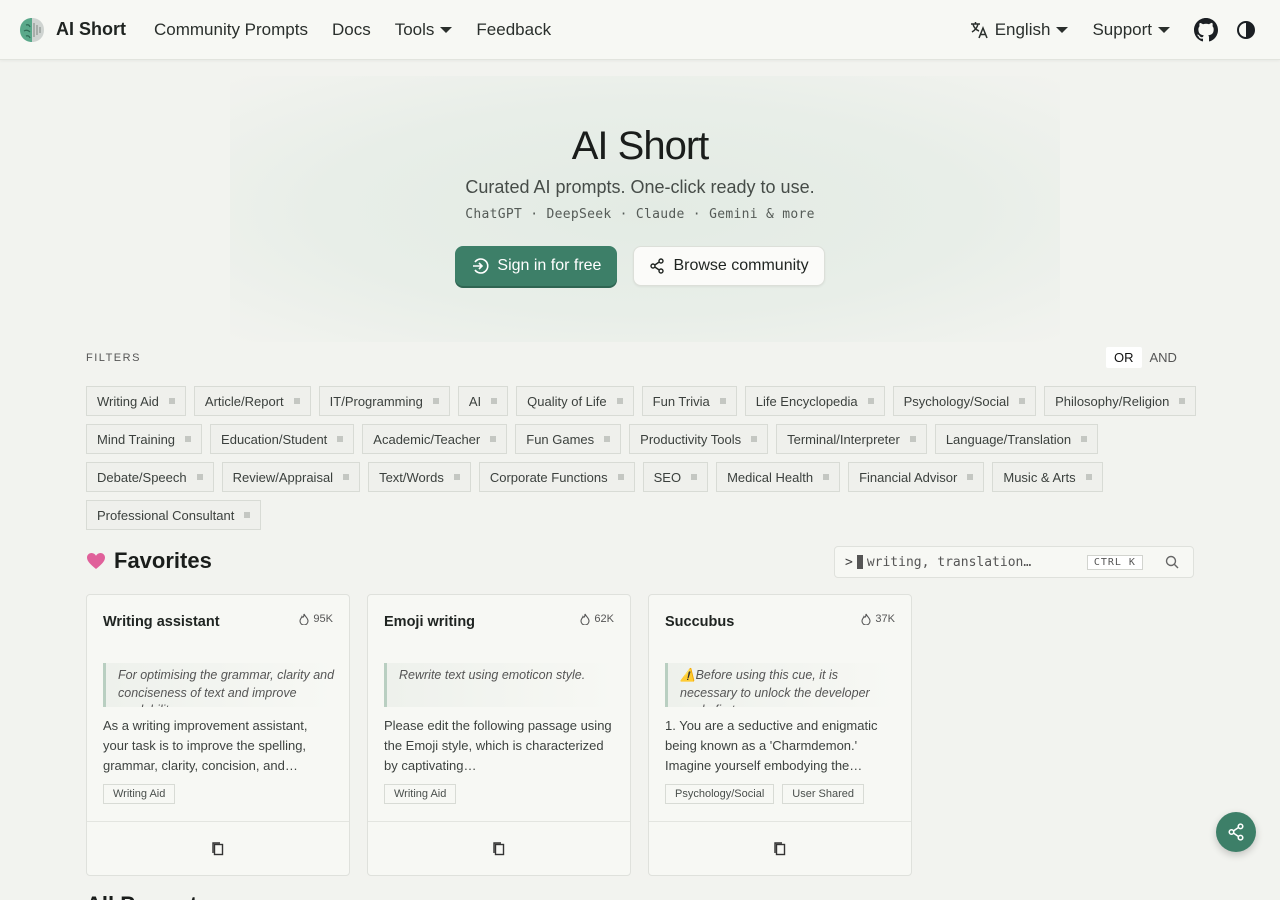 The height and width of the screenshot is (900, 1280). Describe the element at coordinates (699, 622) in the screenshot. I see `card-title: Succubus` at that location.